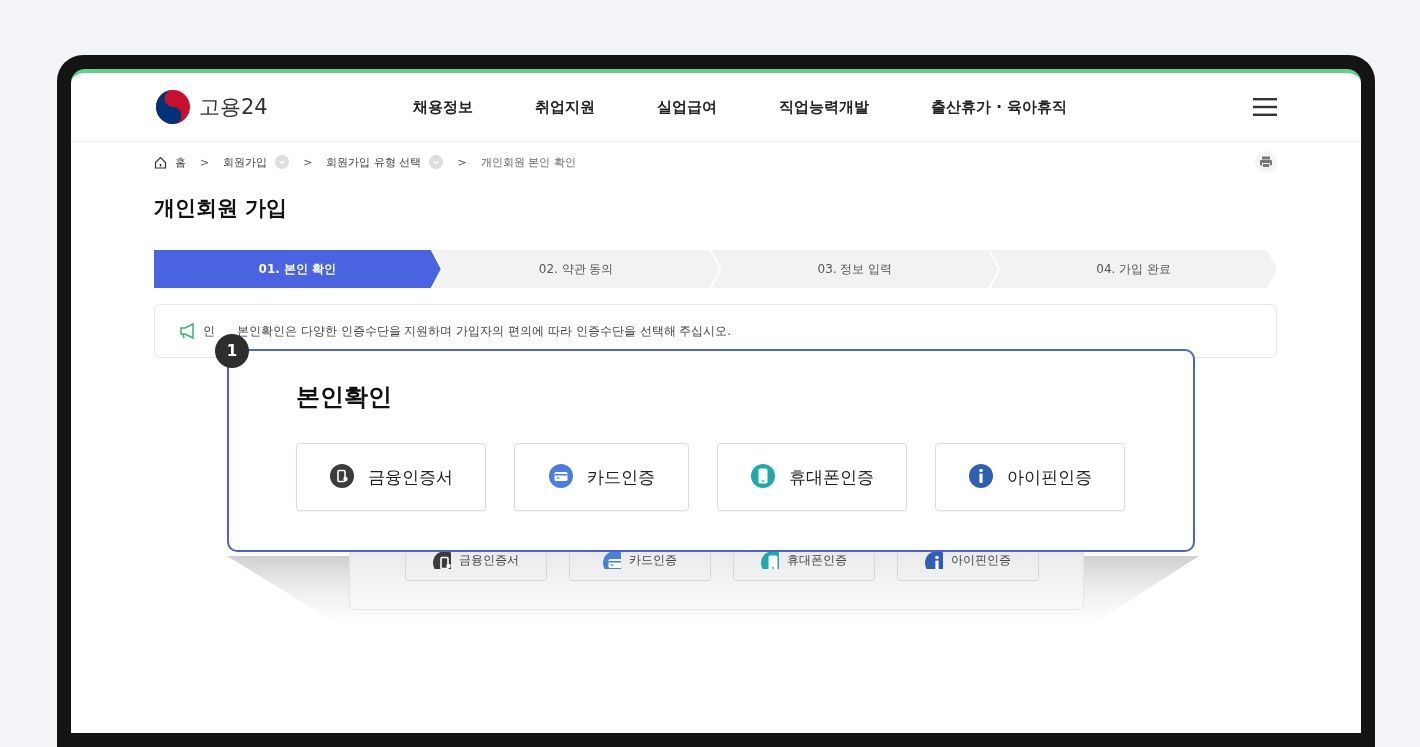 The height and width of the screenshot is (747, 1420). I want to click on info-icon, so click(981, 477).